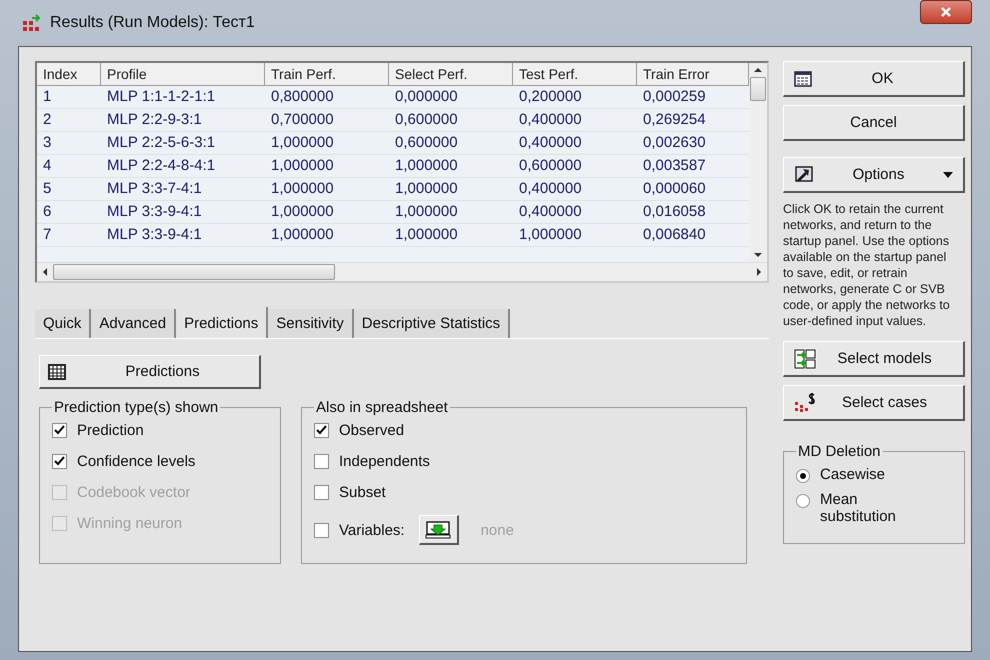 The width and height of the screenshot is (990, 660). I want to click on dots-dollar-icon, so click(805, 402).